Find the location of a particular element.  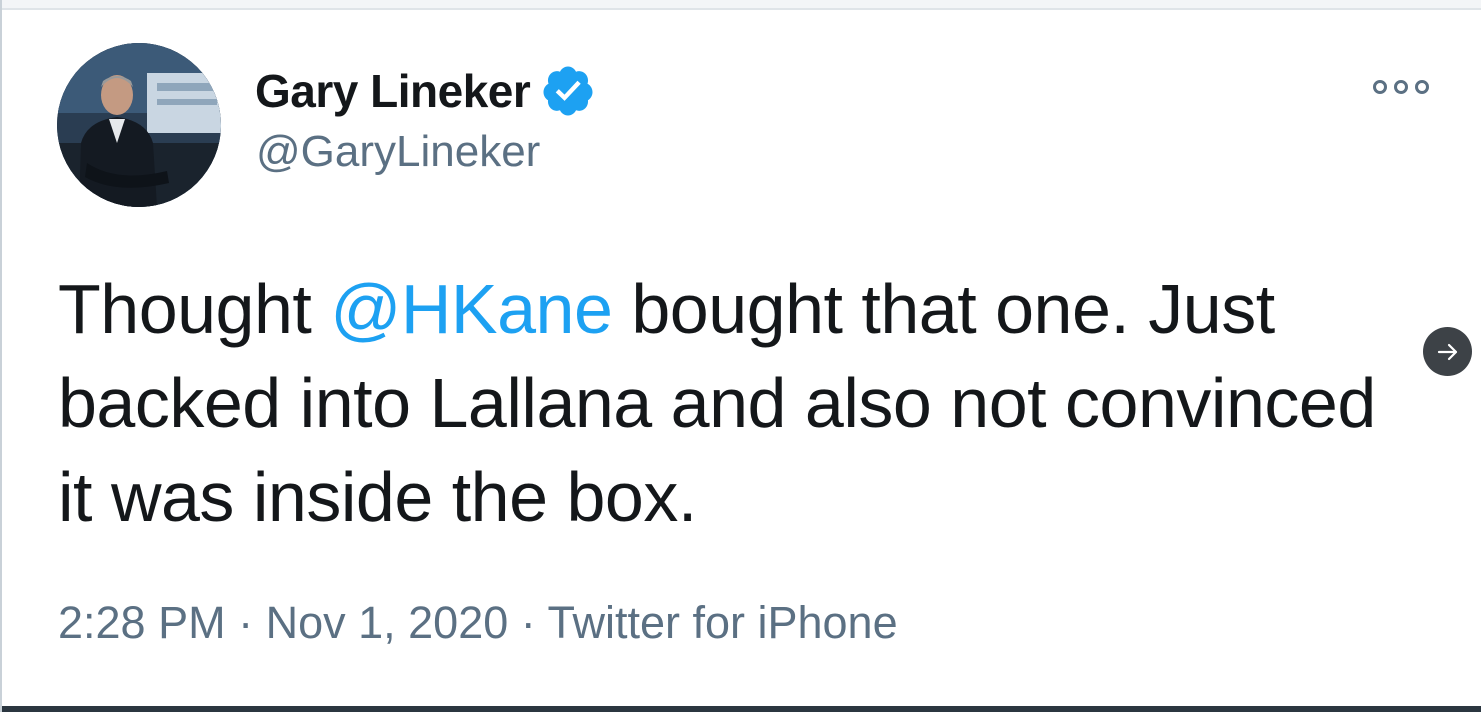

more-options-button is located at coordinates (1401, 87).